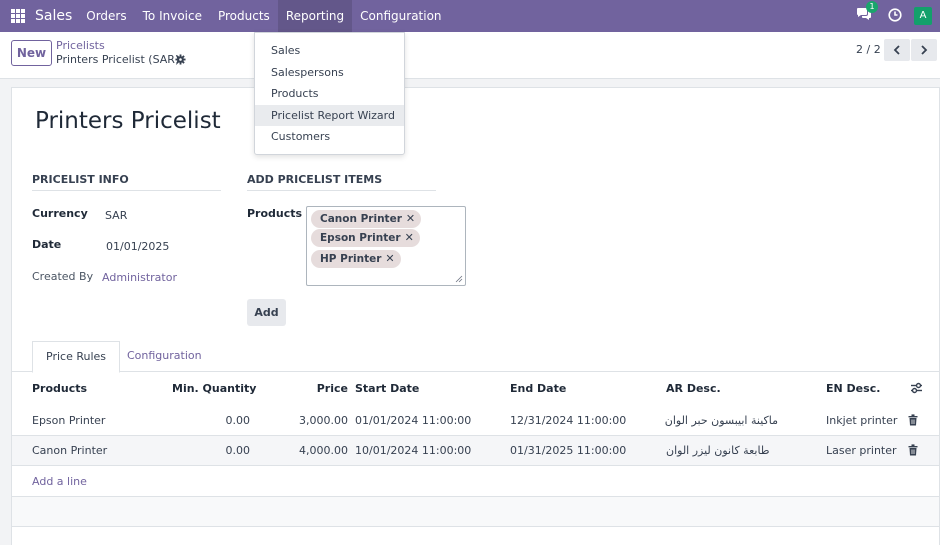  Describe the element at coordinates (861, 420) in the screenshot. I see `cell-en-desc: Inkjet printer` at that location.